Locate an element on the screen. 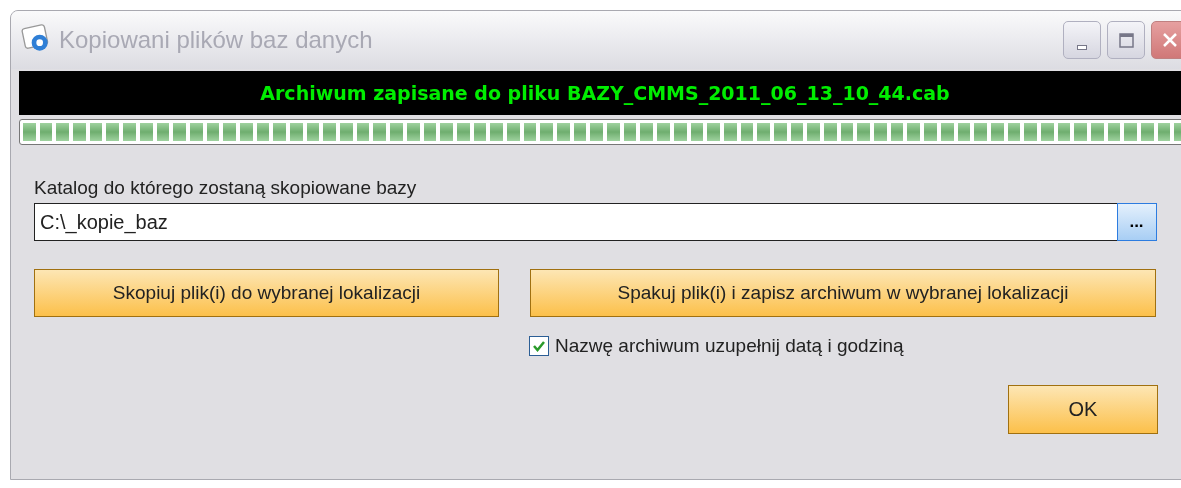  checkbox is located at coordinates (539, 346).